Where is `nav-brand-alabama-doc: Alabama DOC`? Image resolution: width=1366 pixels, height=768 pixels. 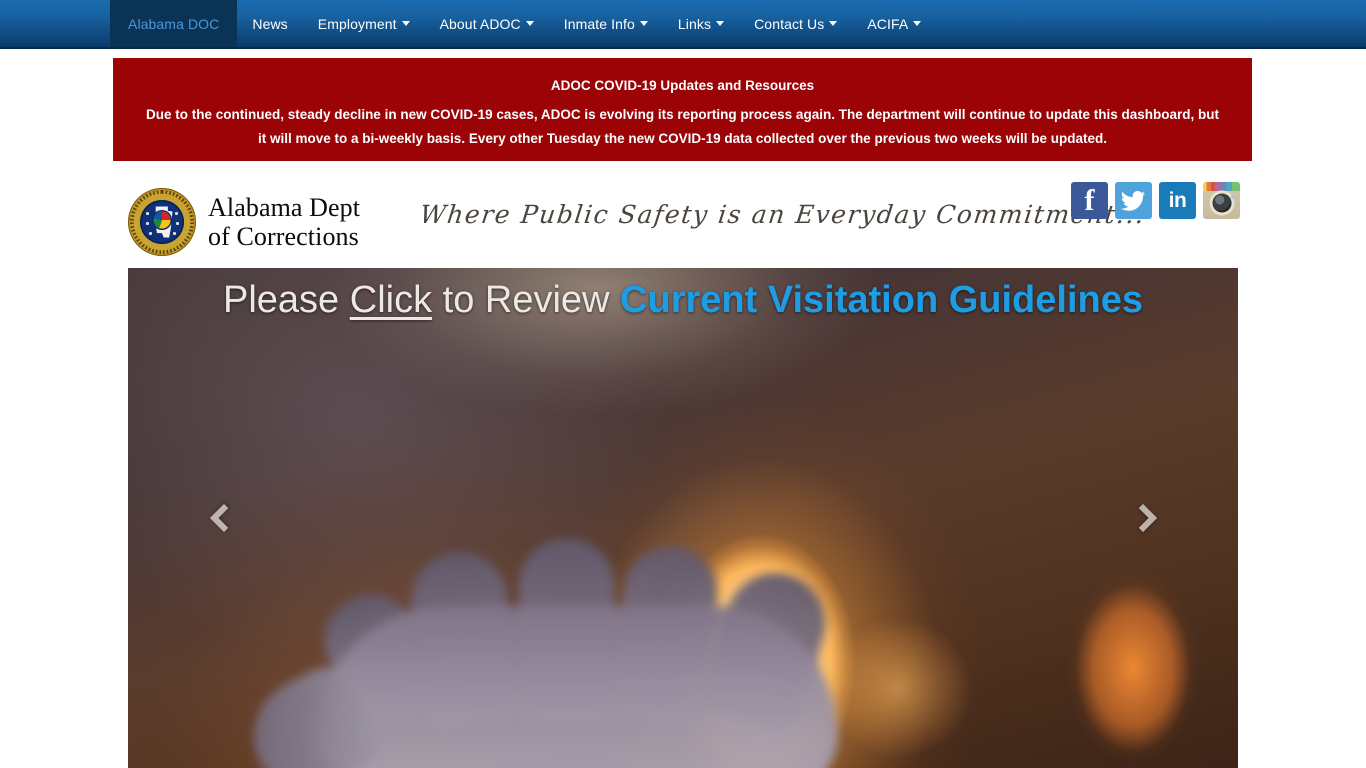 nav-brand-alabama-doc: Alabama DOC is located at coordinates (174, 23).